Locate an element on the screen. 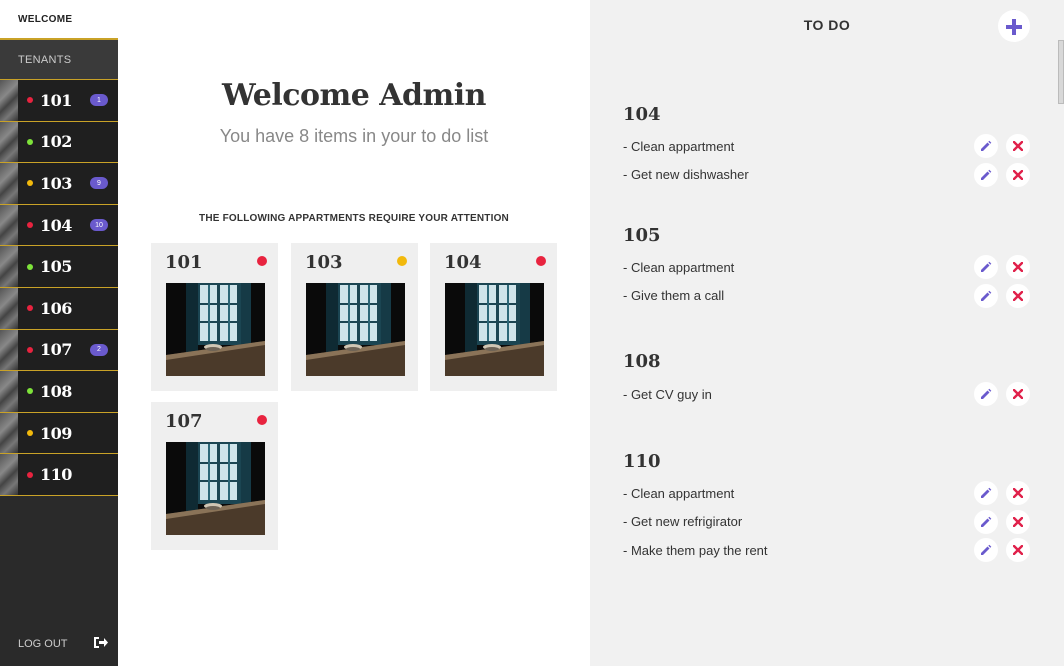 This screenshot has width=1064, height=666. count-badge: 9 is located at coordinates (99, 183).